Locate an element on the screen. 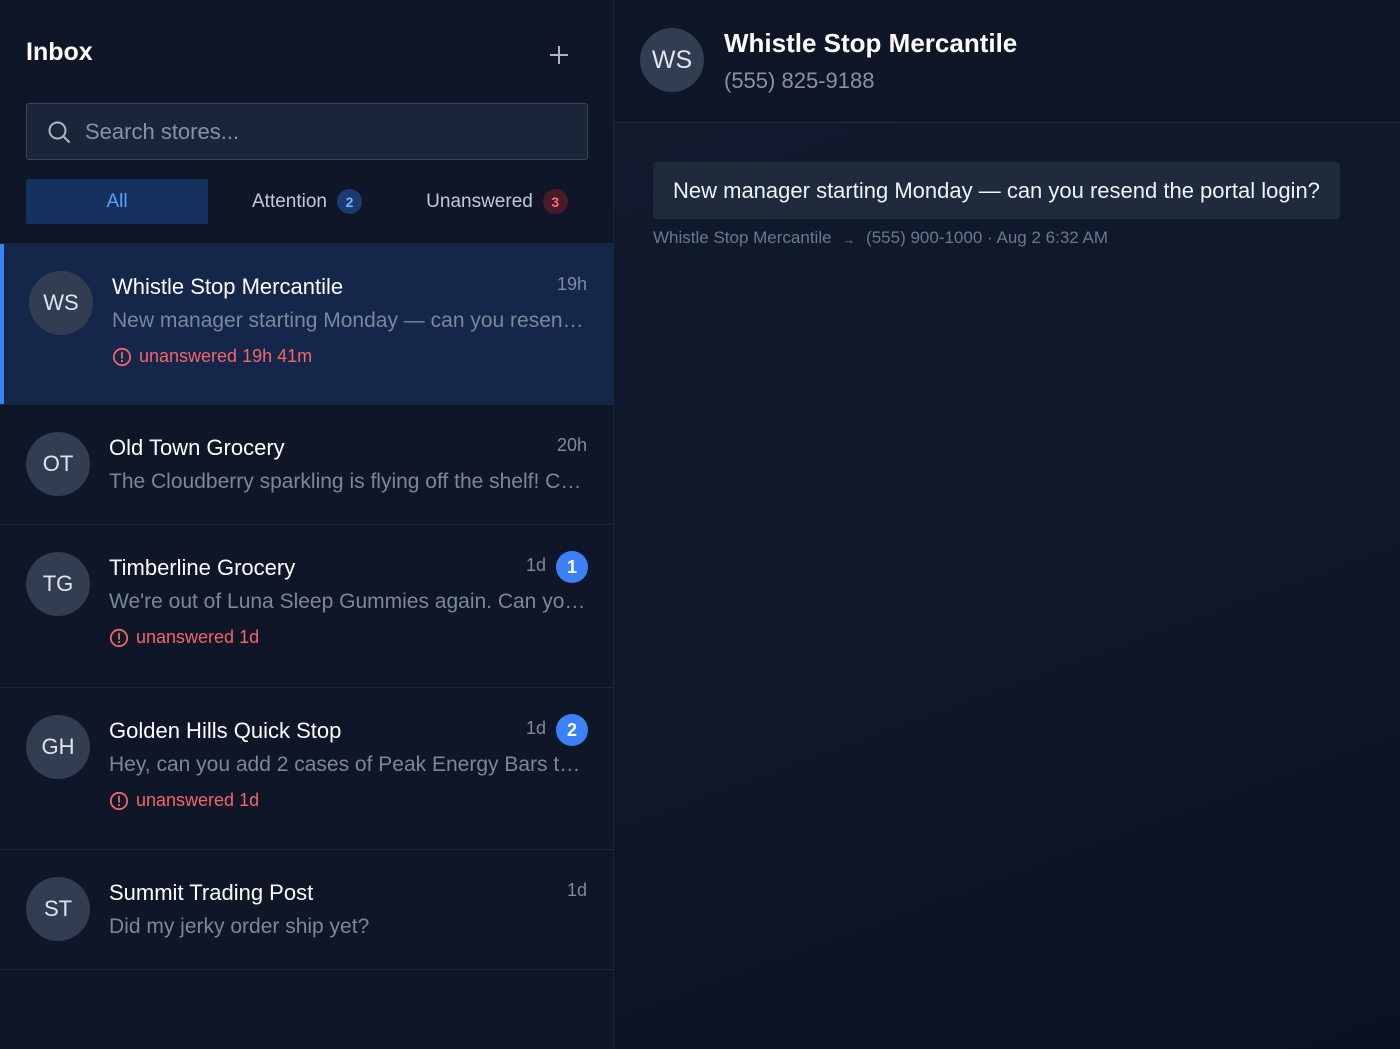 The width and height of the screenshot is (1400, 1049). search-input is located at coordinates (329, 131).